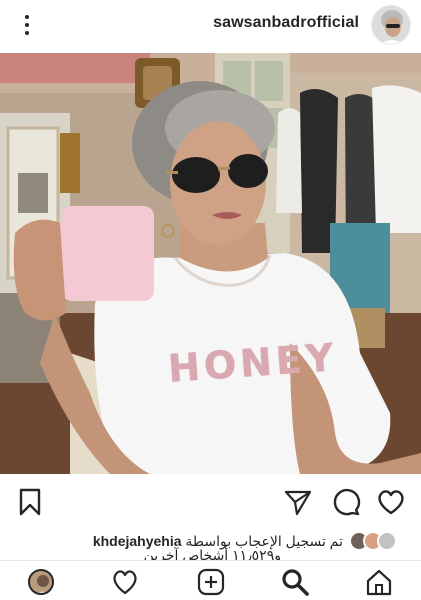  Describe the element at coordinates (30, 502) in the screenshot. I see `bookmark-icon` at that location.